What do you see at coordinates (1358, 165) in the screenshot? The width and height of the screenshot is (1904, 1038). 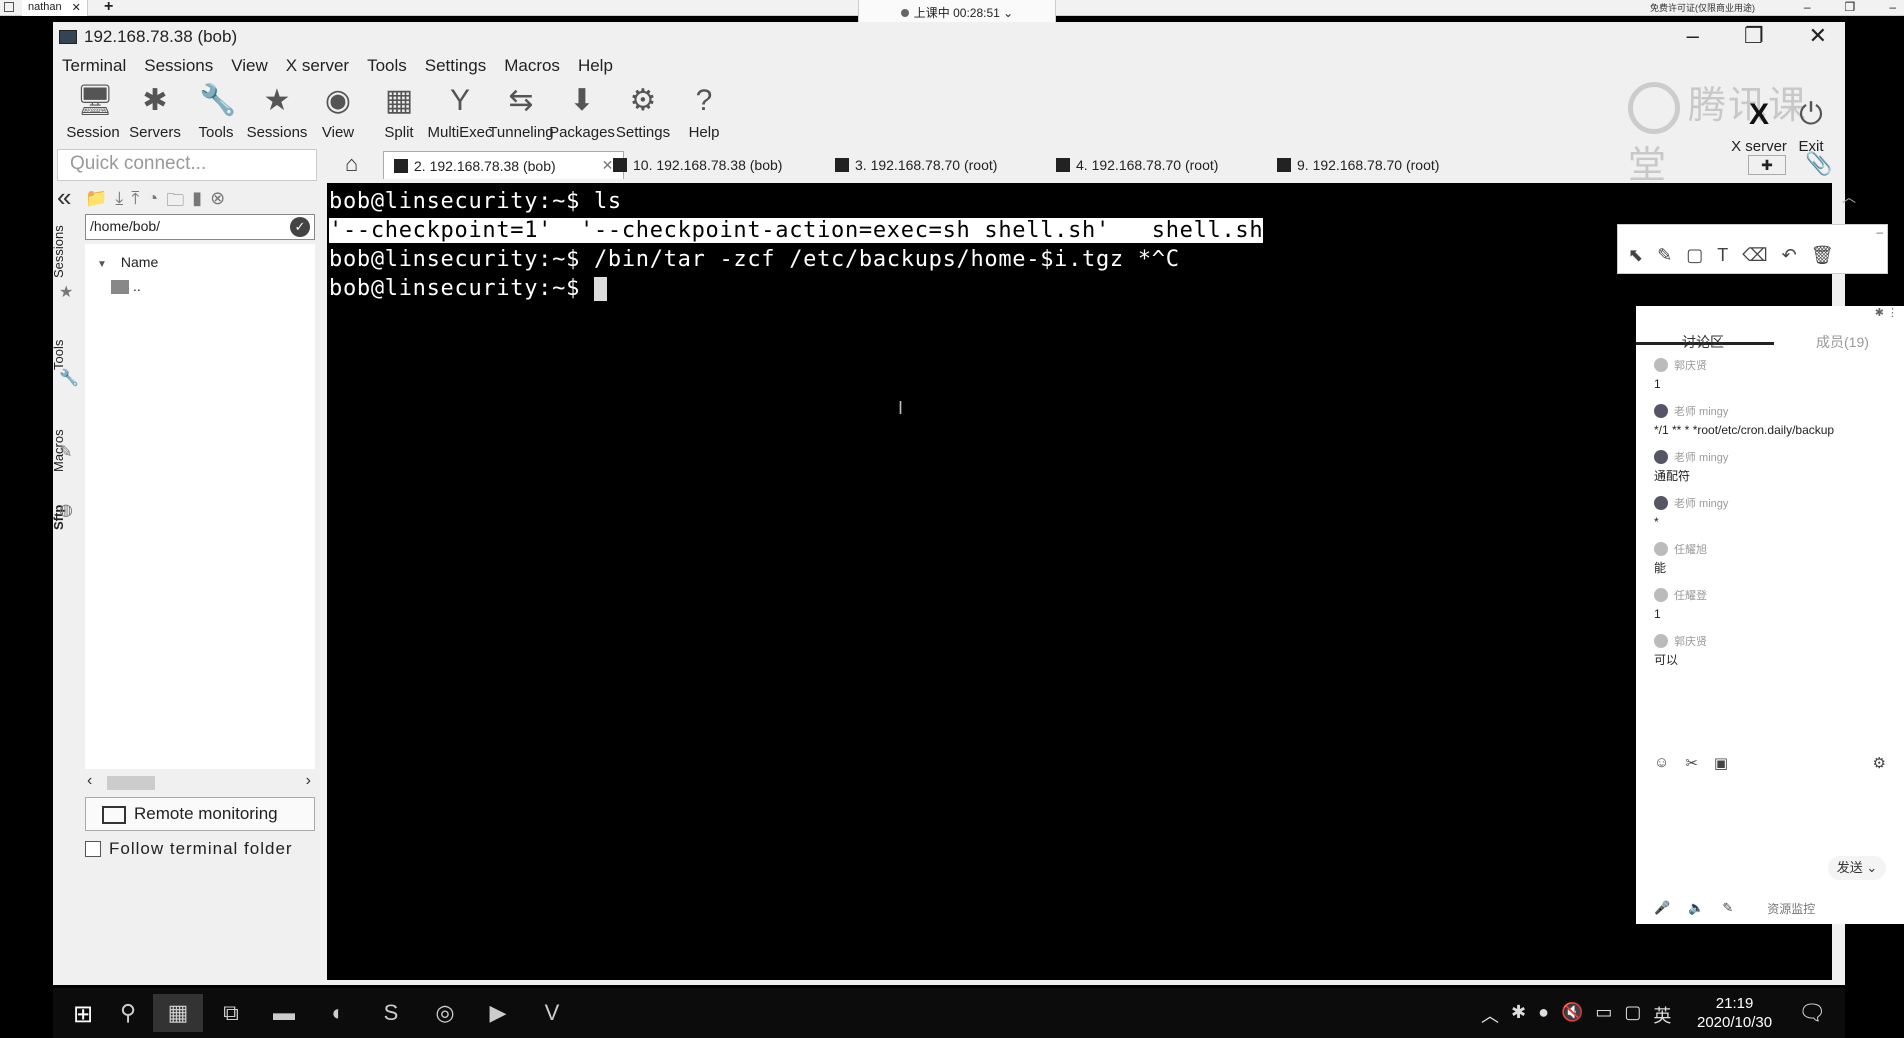 I see `tab-session-9: 9. 192.168.78.70 (root)` at bounding box center [1358, 165].